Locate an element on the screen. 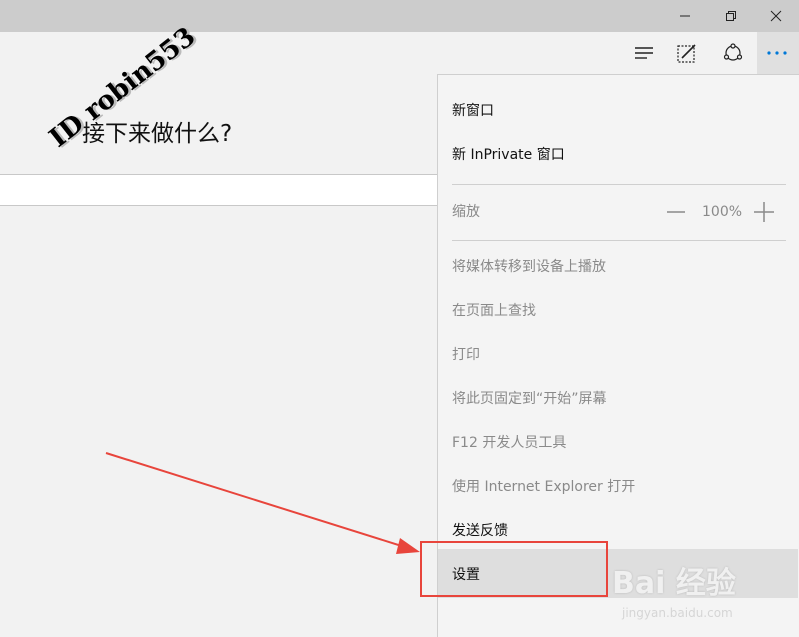  annotation-arrow is located at coordinates (262, 503).